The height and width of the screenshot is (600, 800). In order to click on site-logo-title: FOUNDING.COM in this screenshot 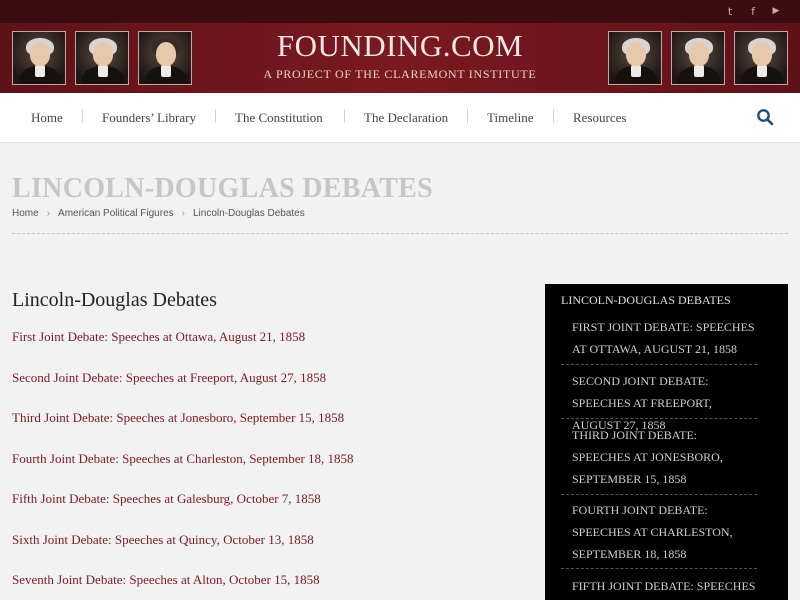, I will do `click(400, 46)`.